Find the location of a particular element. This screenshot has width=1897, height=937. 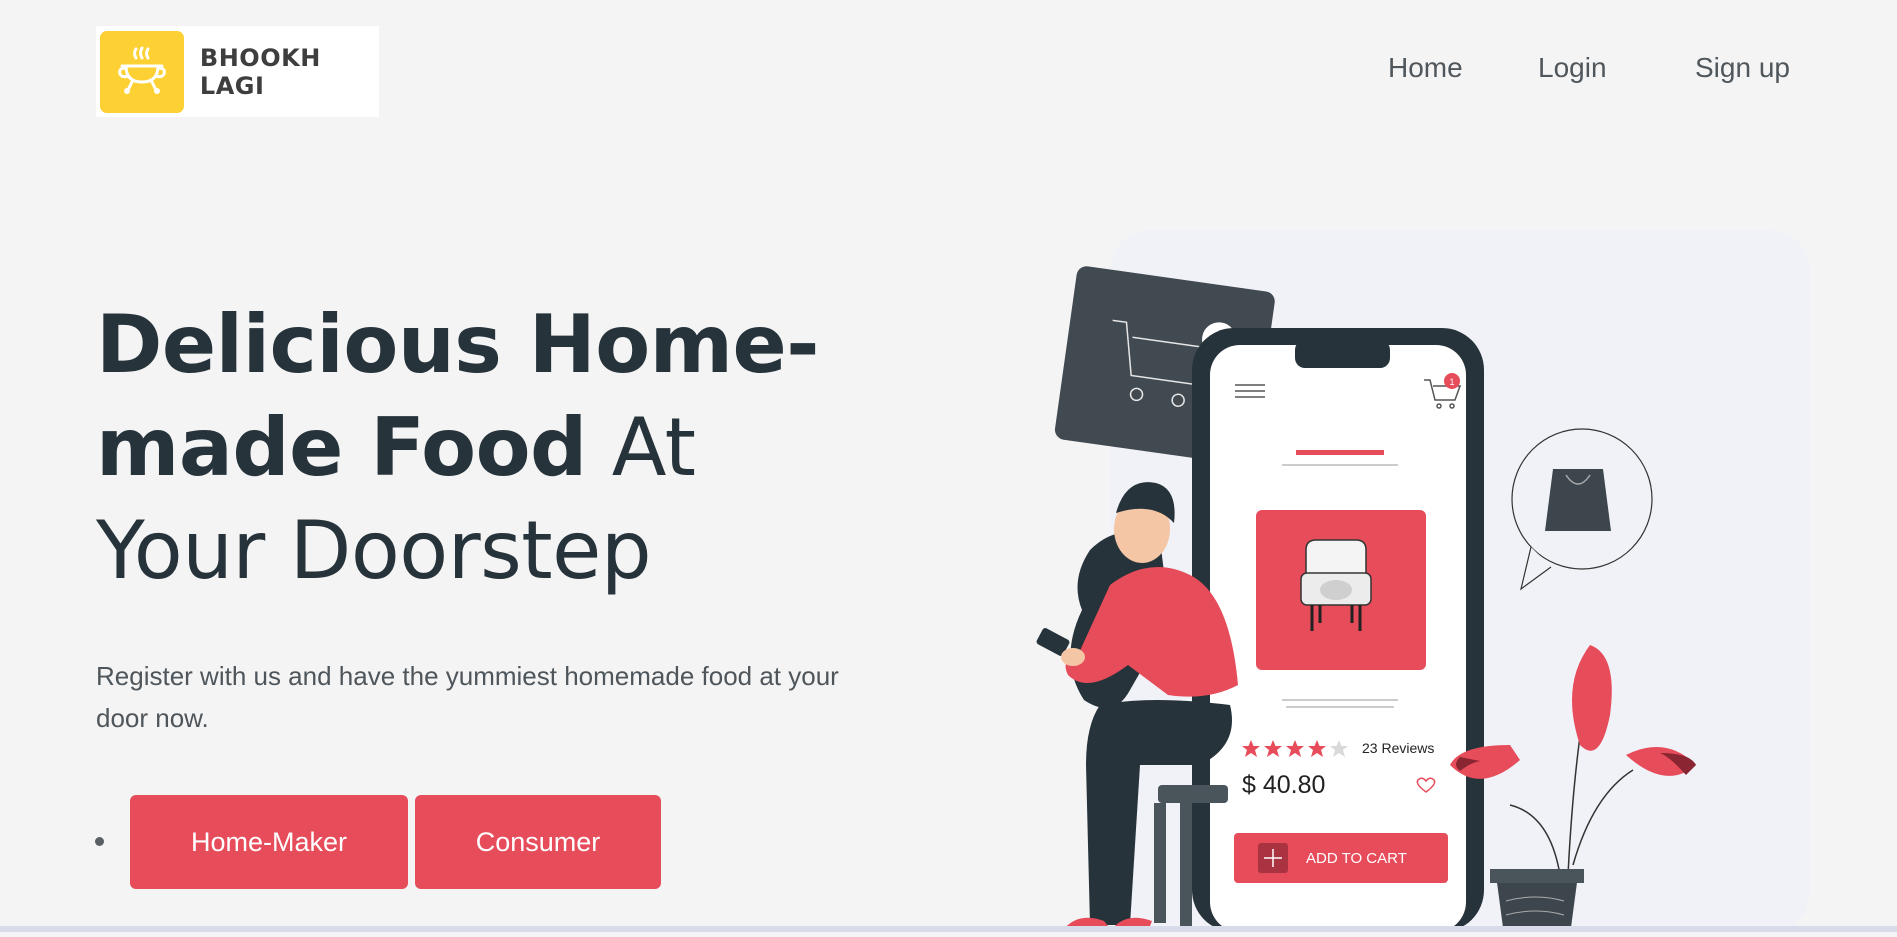

nav-signup-link: Sign up is located at coordinates (1742, 68).